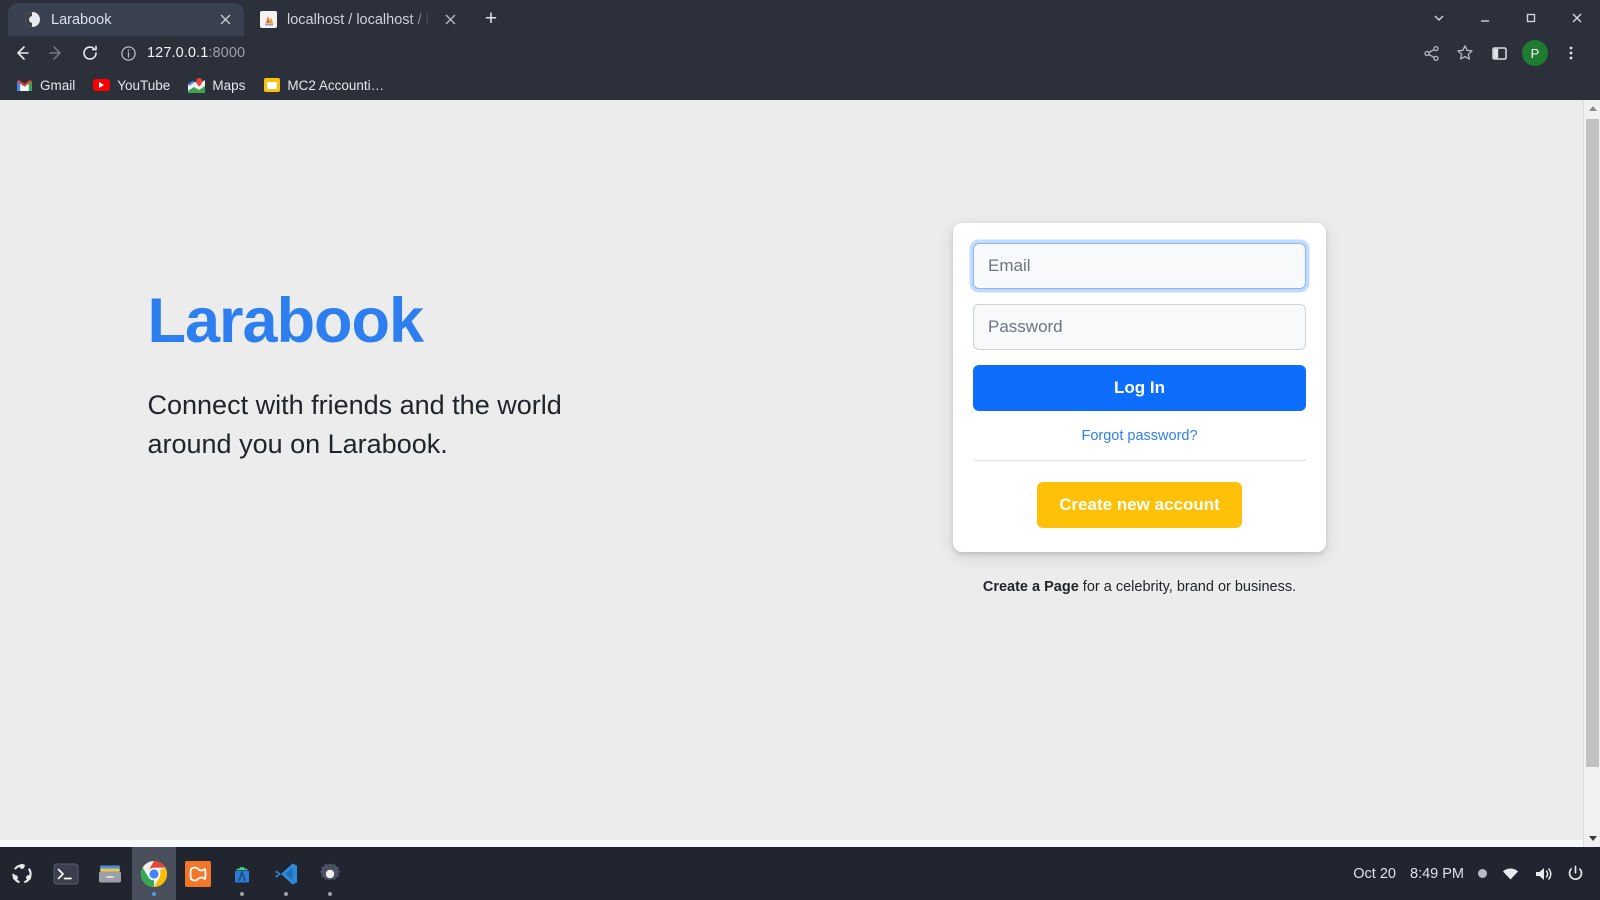 Image resolution: width=1600 pixels, height=900 pixels. Describe the element at coordinates (1531, 18) in the screenshot. I see `maximize-icon` at that location.